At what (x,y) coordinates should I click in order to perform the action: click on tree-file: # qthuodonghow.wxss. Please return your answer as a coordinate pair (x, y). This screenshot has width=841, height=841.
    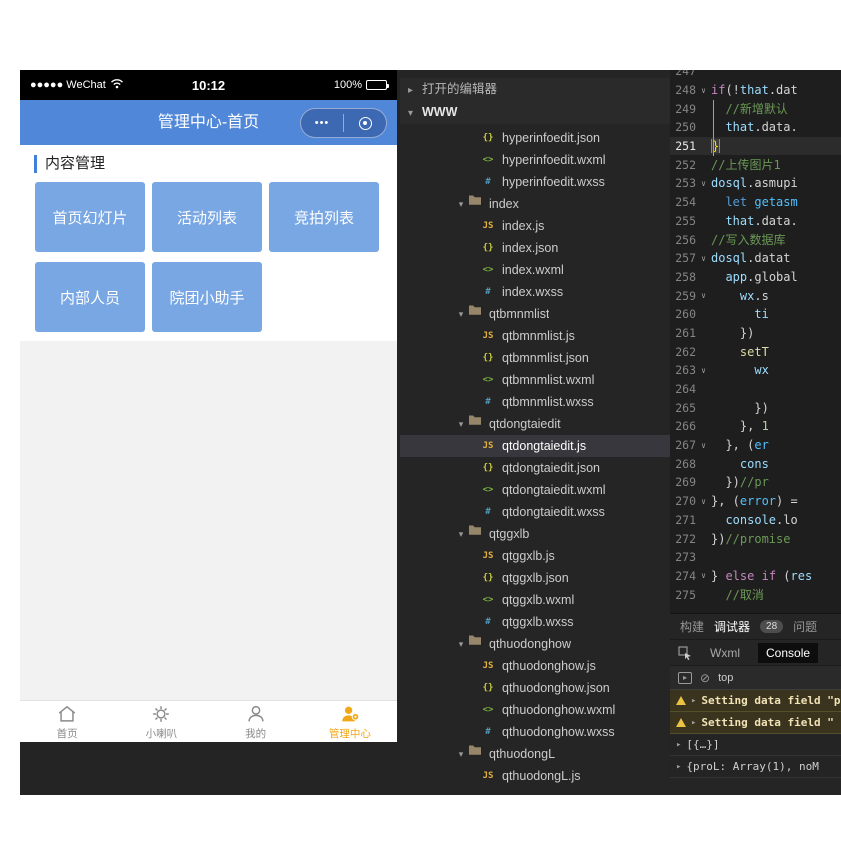
    Looking at the image, I should click on (535, 732).